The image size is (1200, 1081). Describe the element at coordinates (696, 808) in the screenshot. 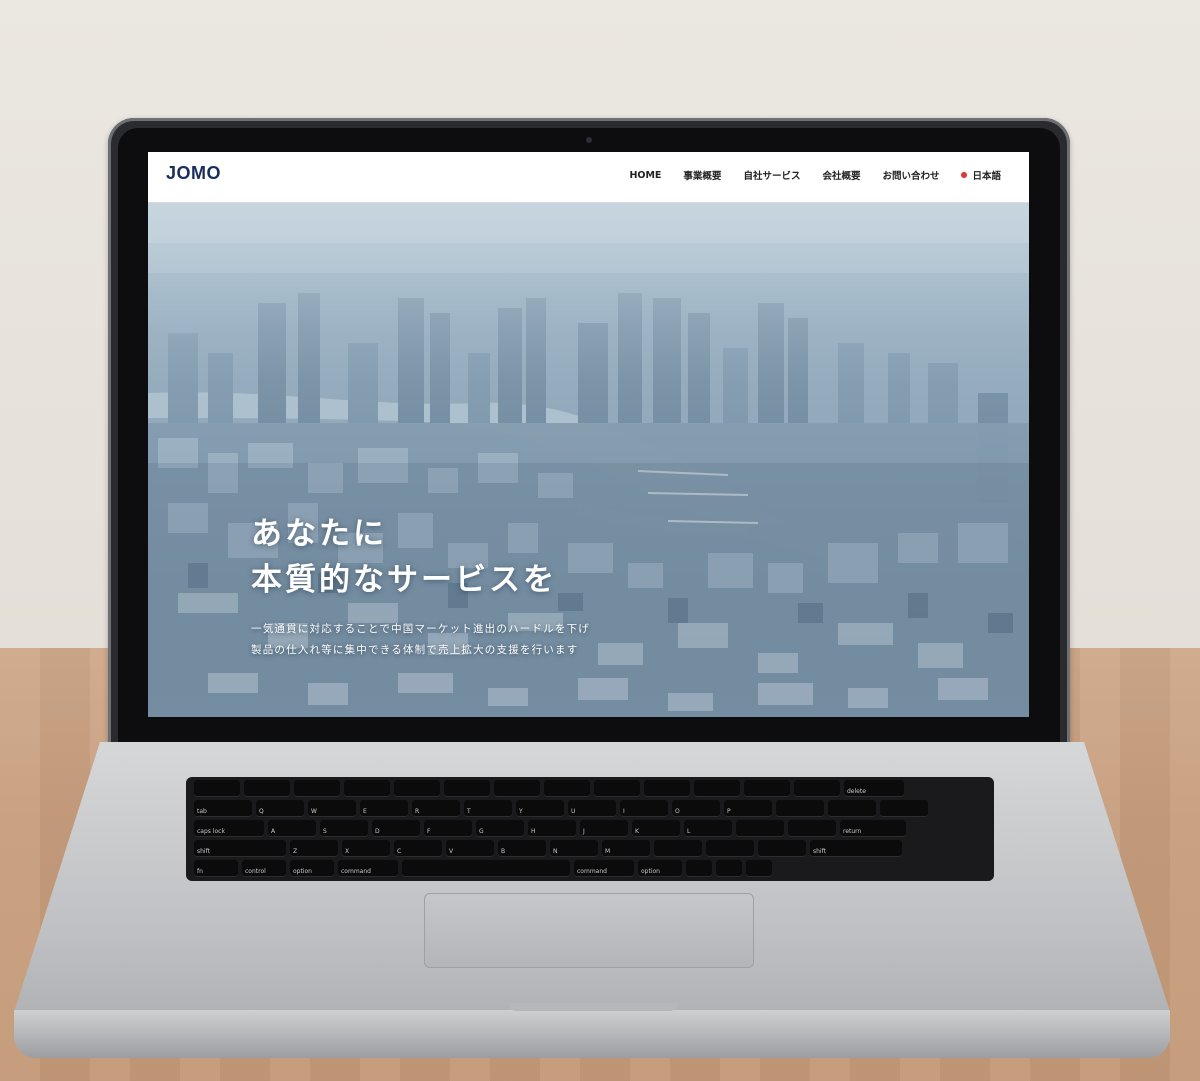

I see `key: O` at that location.